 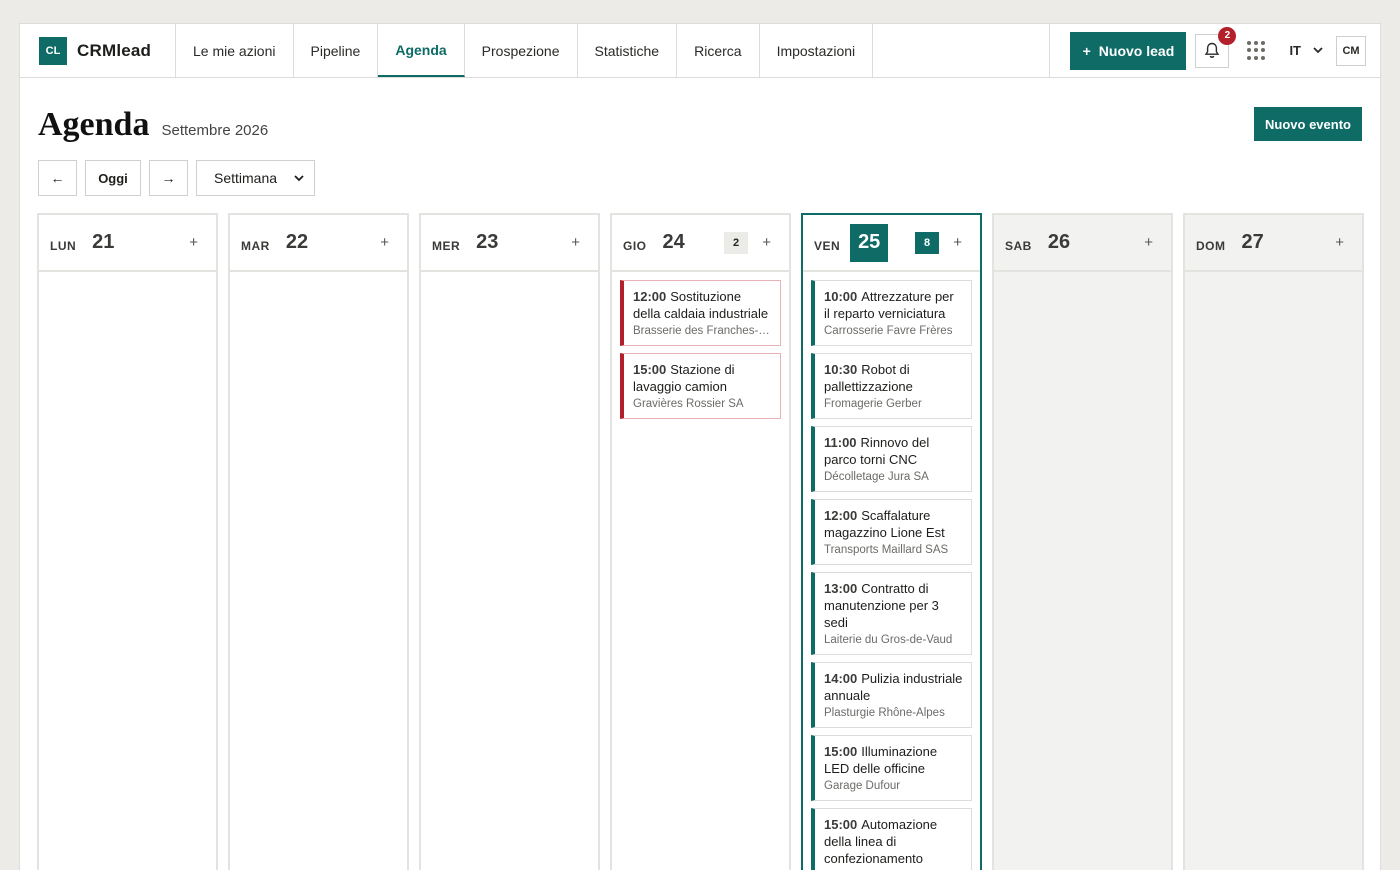 I want to click on day-column-mer: MER 23 +, so click(x=509, y=541).